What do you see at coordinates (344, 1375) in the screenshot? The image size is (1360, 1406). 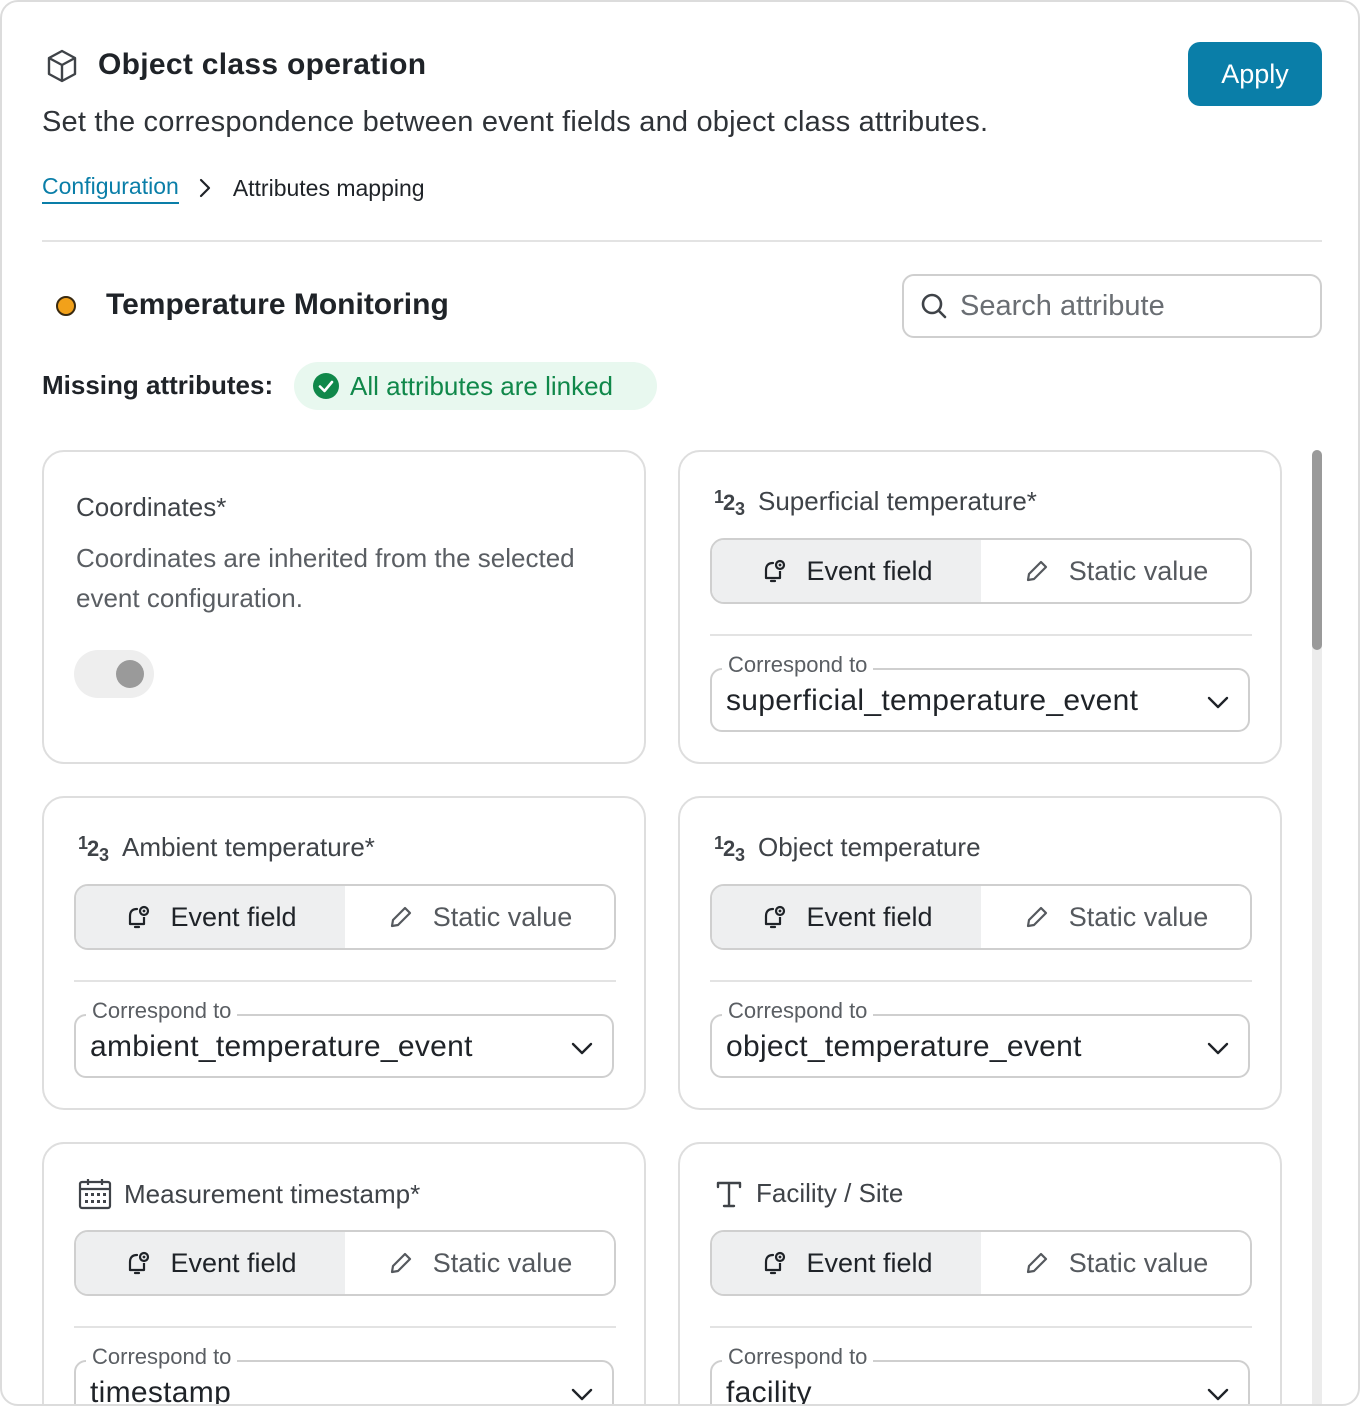 I see `correspond-to-select: Correspond to timestamp` at bounding box center [344, 1375].